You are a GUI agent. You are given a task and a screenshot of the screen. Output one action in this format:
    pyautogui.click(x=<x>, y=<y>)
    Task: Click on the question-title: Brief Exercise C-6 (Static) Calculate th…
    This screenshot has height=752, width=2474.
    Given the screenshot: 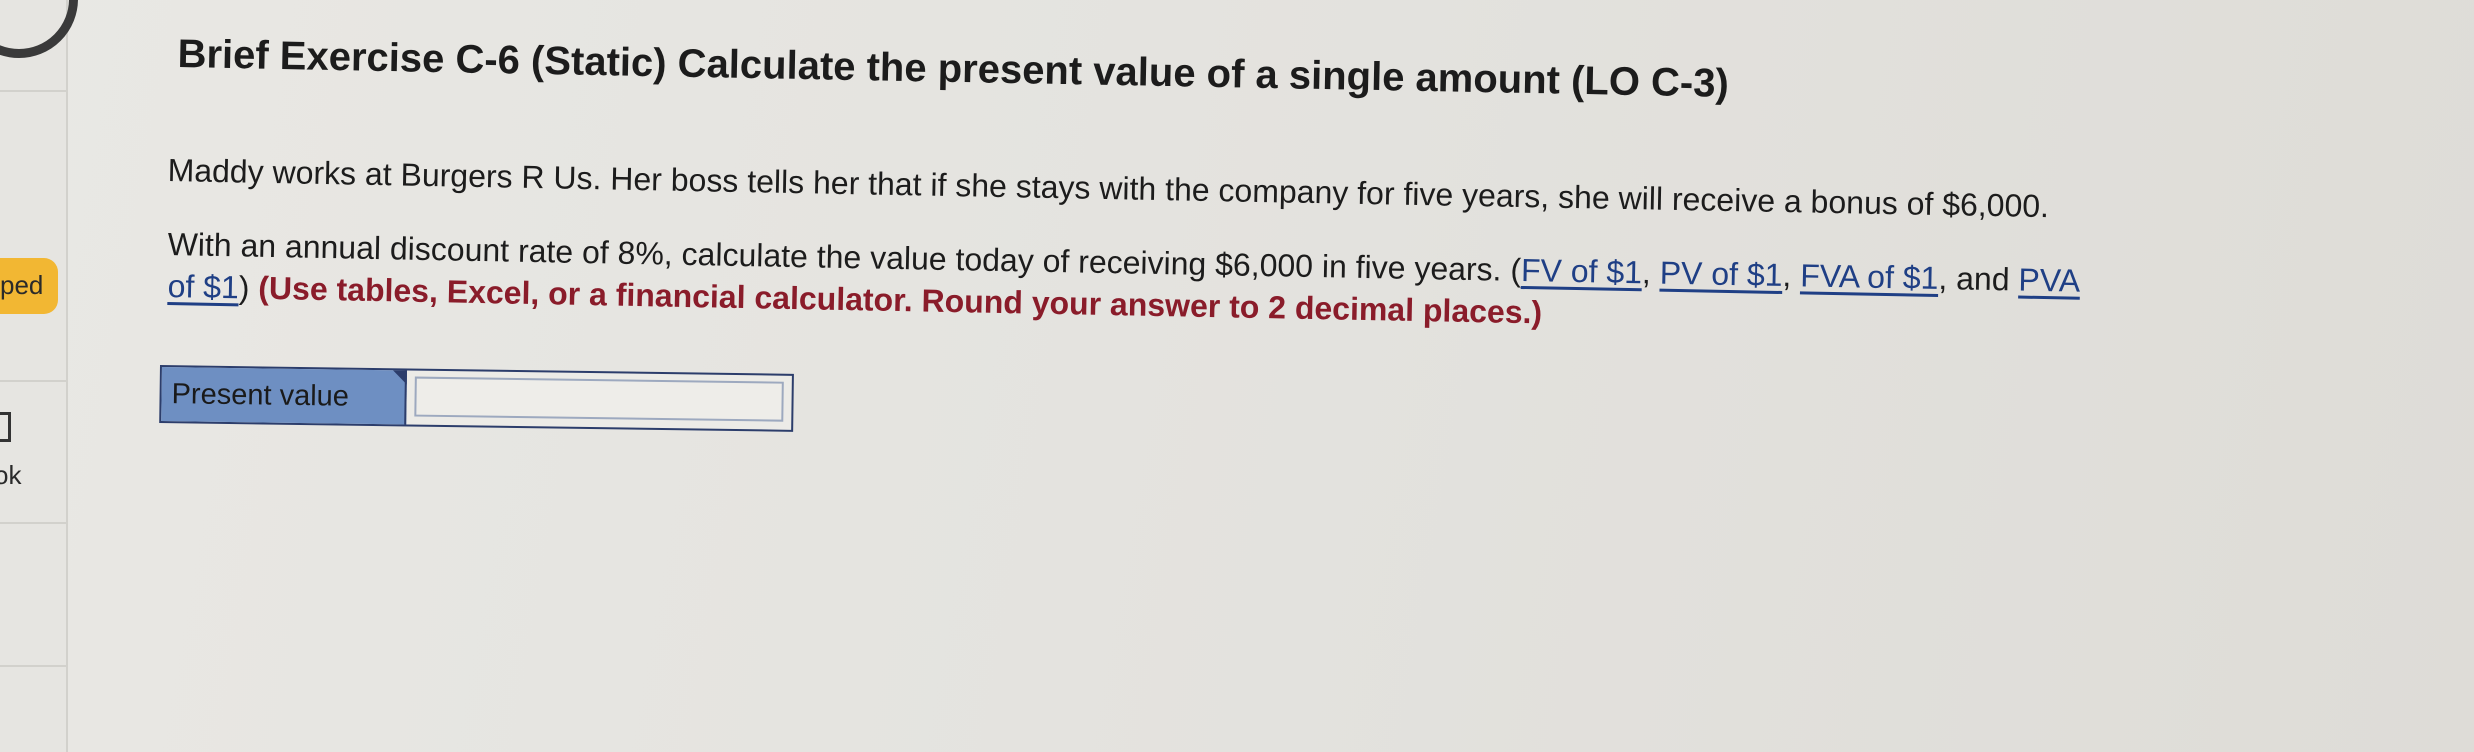 What is the action you would take?
    pyautogui.click(x=953, y=69)
    